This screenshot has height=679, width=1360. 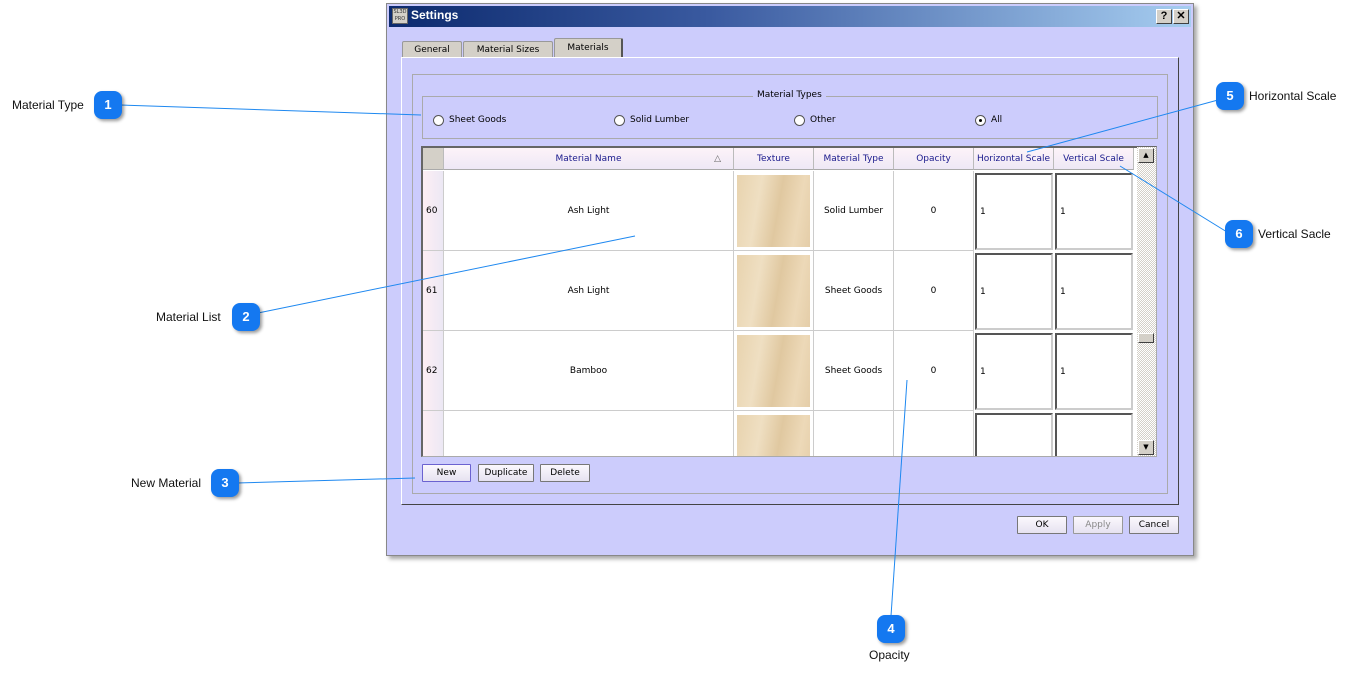 I want to click on callout-label-1: Material Type, so click(x=48, y=105).